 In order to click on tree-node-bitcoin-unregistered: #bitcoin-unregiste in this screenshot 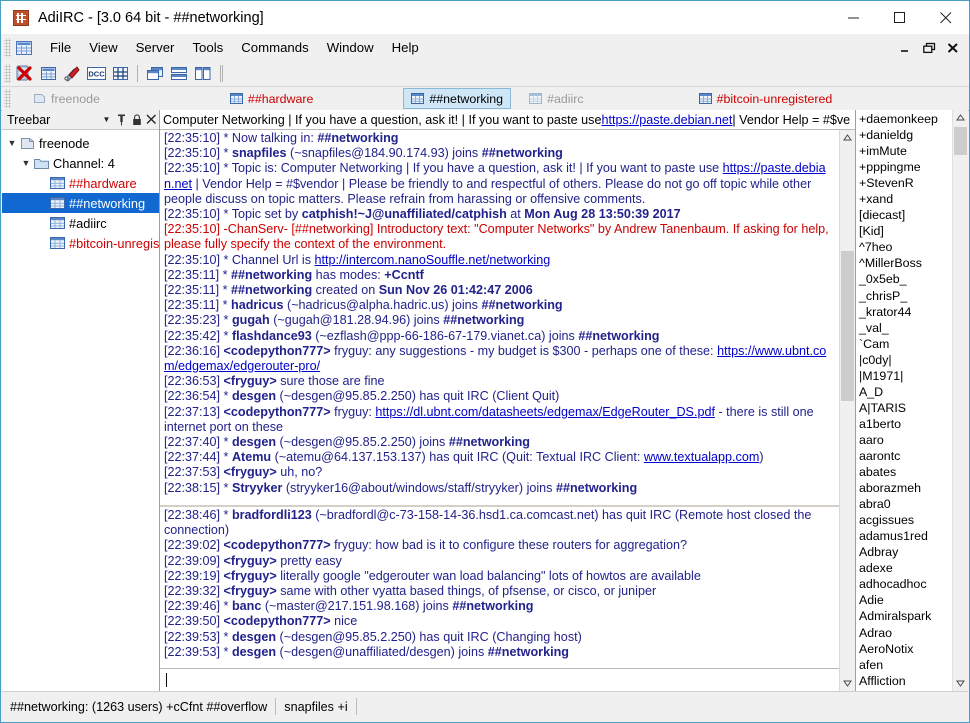, I will do `click(80, 243)`.